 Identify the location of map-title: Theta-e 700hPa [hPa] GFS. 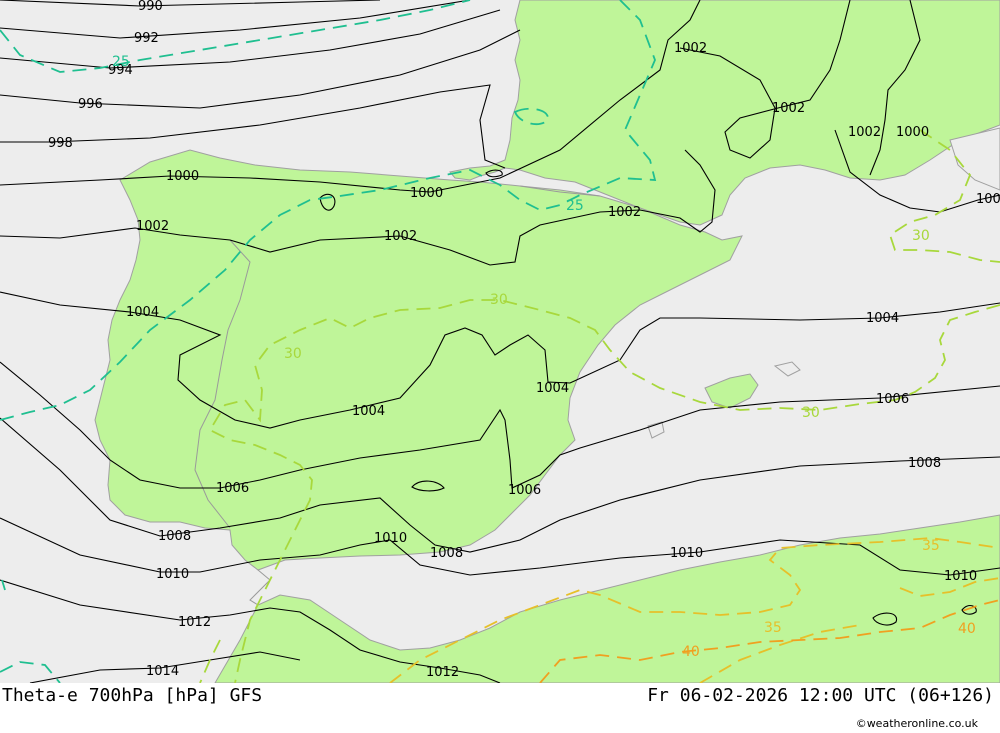
(132, 695).